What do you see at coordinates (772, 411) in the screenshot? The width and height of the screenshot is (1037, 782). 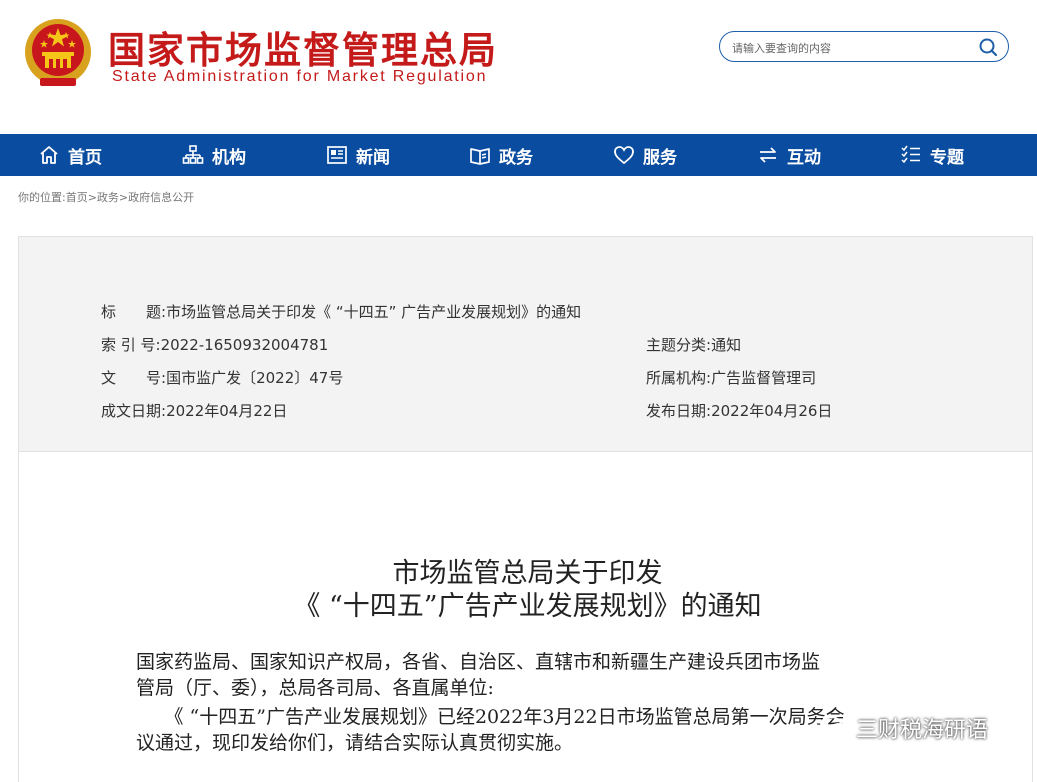 I see `meta-value: 2022年04月26日` at bounding box center [772, 411].